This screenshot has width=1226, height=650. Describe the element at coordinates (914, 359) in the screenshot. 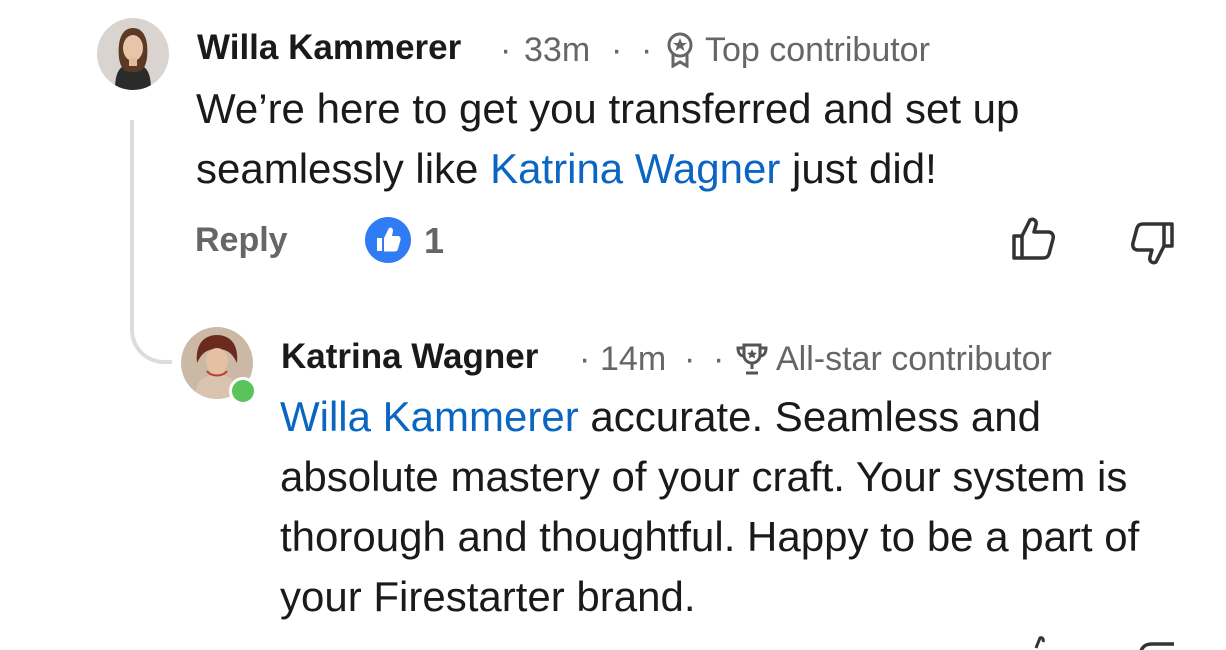

I see `contributor-badge-label: All-star contributor` at that location.